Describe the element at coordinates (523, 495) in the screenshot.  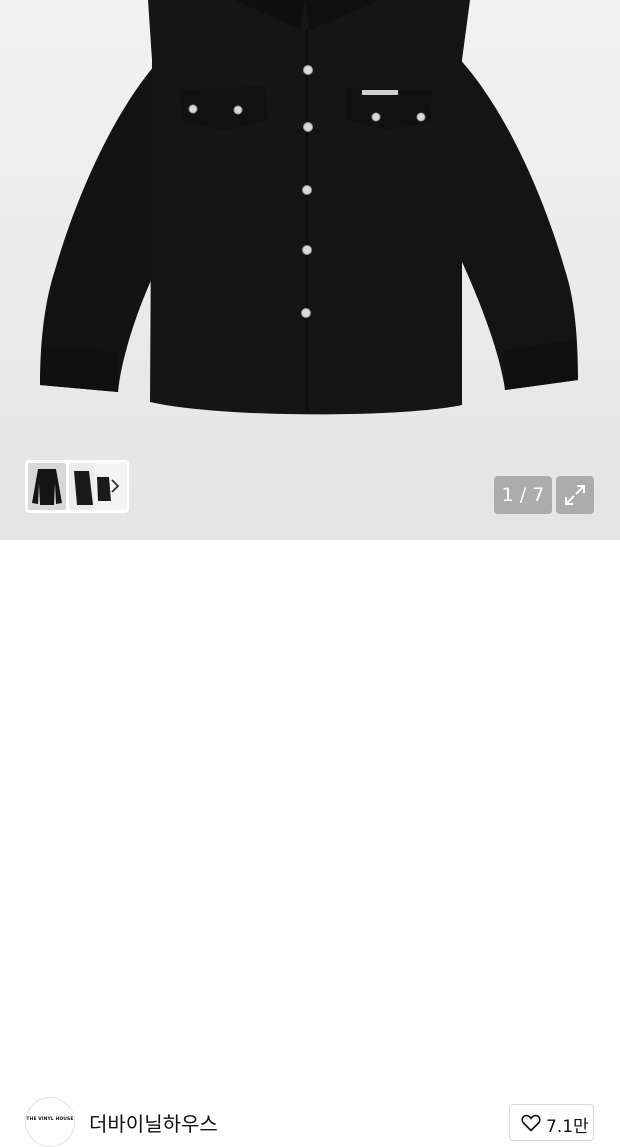
I see `image-counter: 1 / 7` at that location.